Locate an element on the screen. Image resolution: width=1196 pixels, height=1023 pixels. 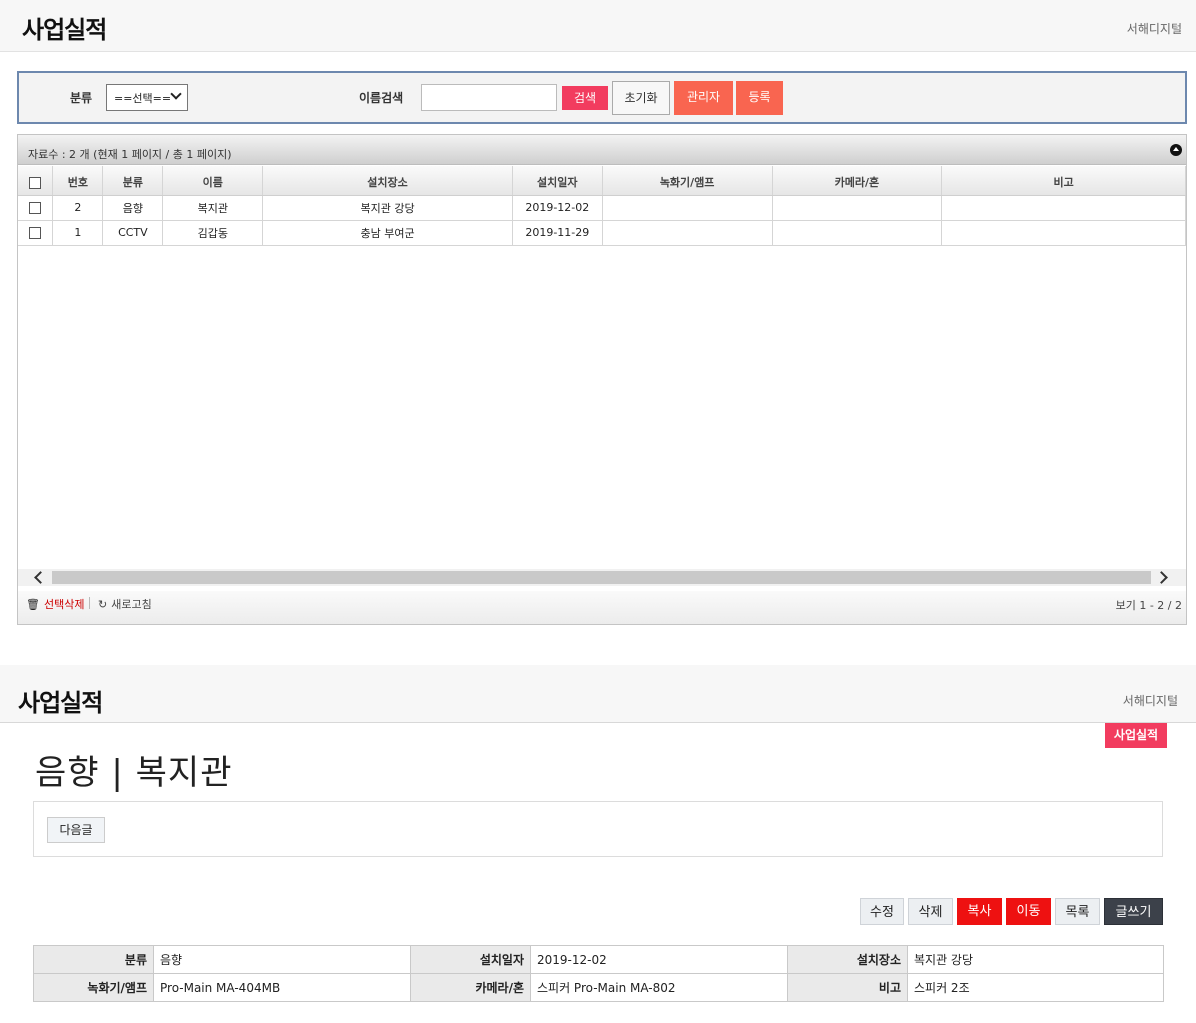
view-range-info: 보기 1 - 2 / 2 is located at coordinates (1148, 605).